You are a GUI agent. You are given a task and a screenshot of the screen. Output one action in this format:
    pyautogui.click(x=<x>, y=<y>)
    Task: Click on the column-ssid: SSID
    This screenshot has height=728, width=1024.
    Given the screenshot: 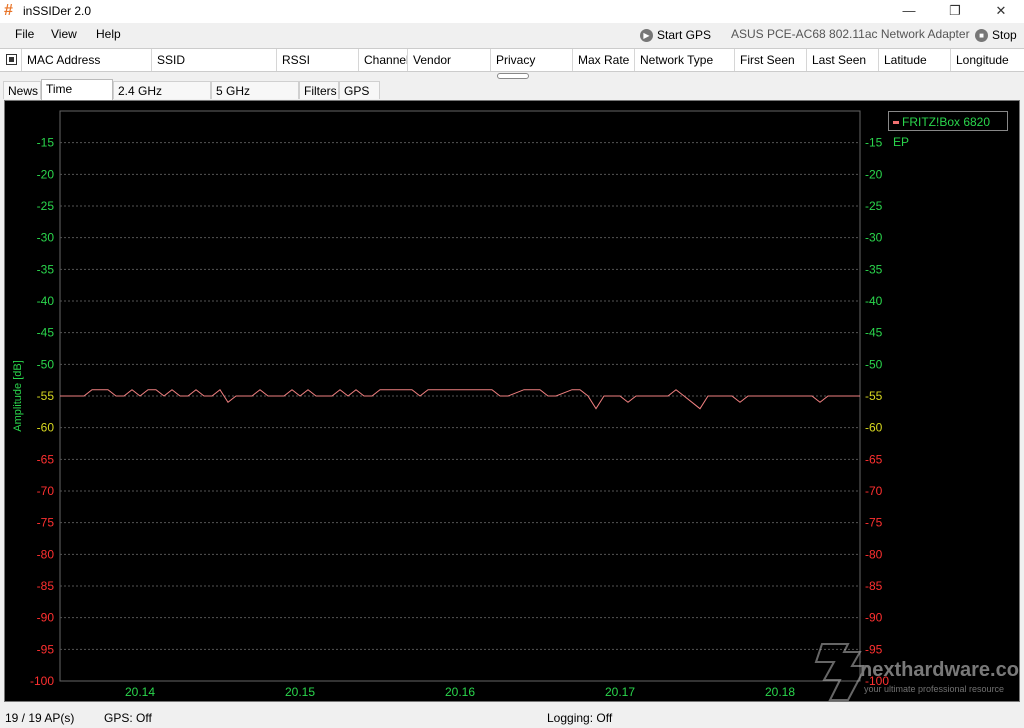 What is the action you would take?
    pyautogui.click(x=214, y=60)
    